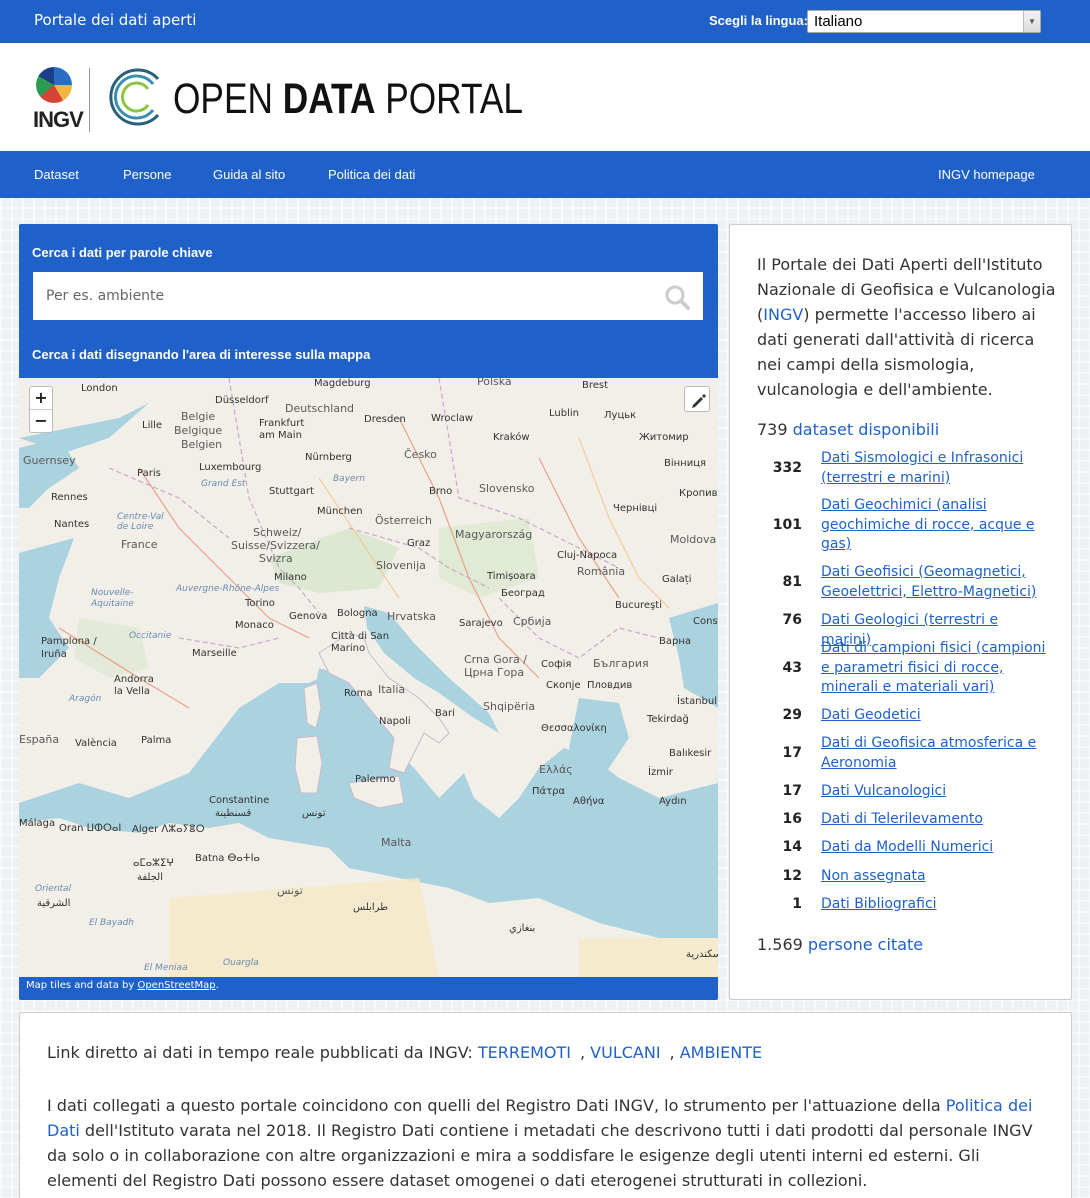  I want to click on search-icon, so click(677, 297).